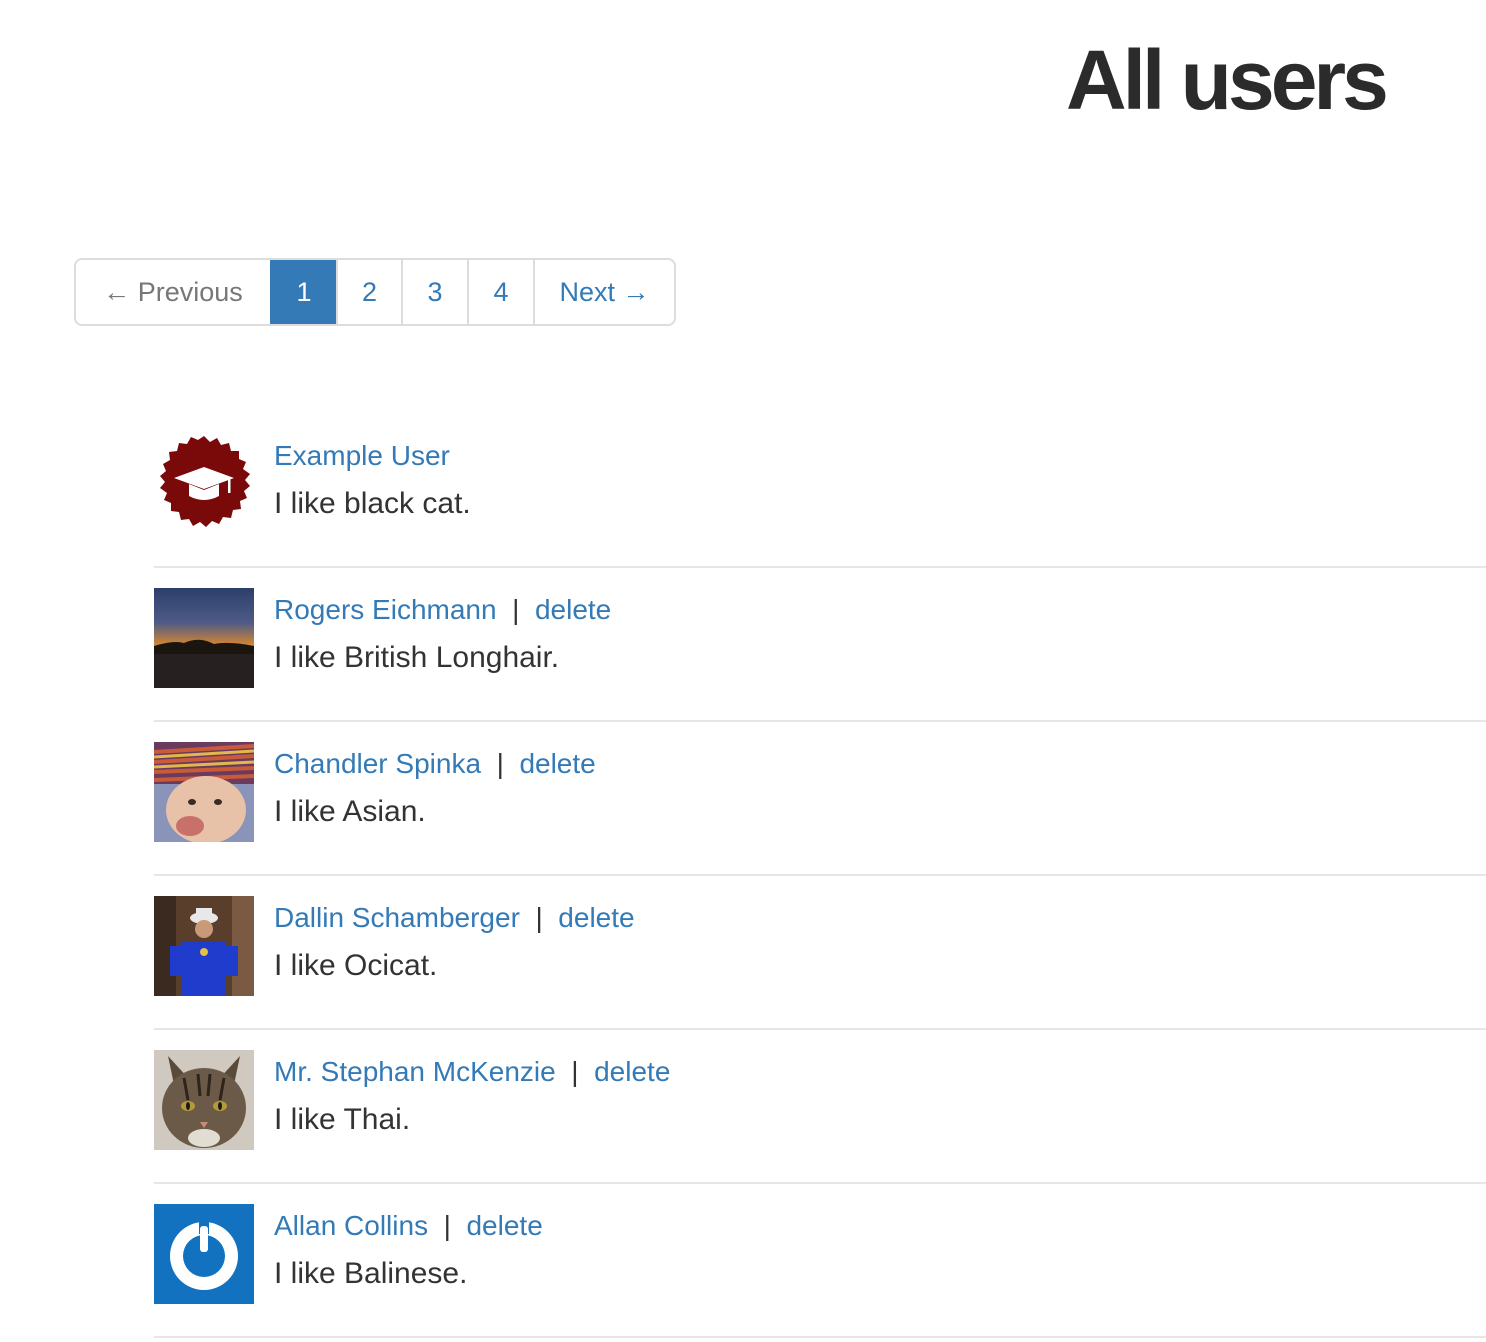  Describe the element at coordinates (415, 1071) in the screenshot. I see `user-name-link: Mr. Stephan McKenzie` at that location.